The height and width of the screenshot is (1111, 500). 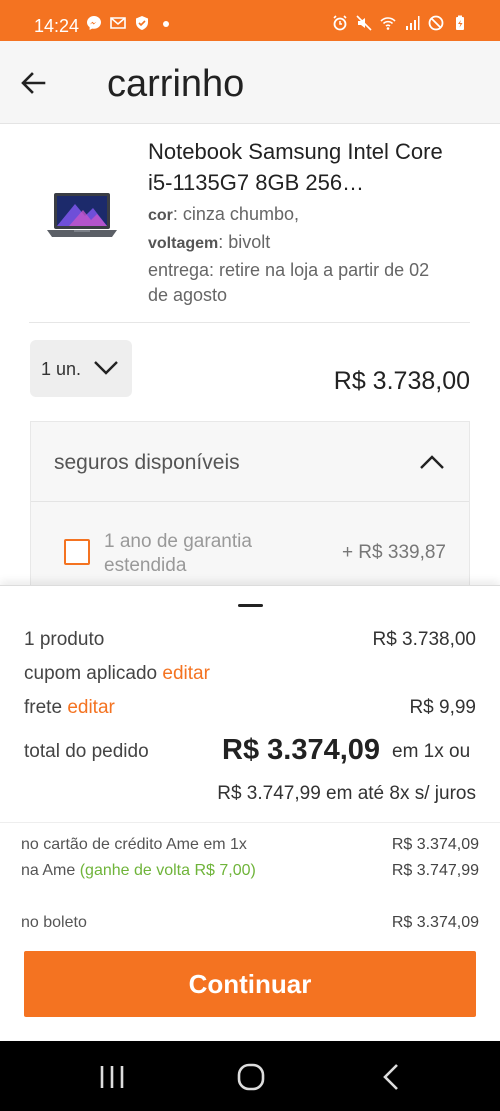 What do you see at coordinates (43, 707) in the screenshot?
I see `shipping-label: frete` at bounding box center [43, 707].